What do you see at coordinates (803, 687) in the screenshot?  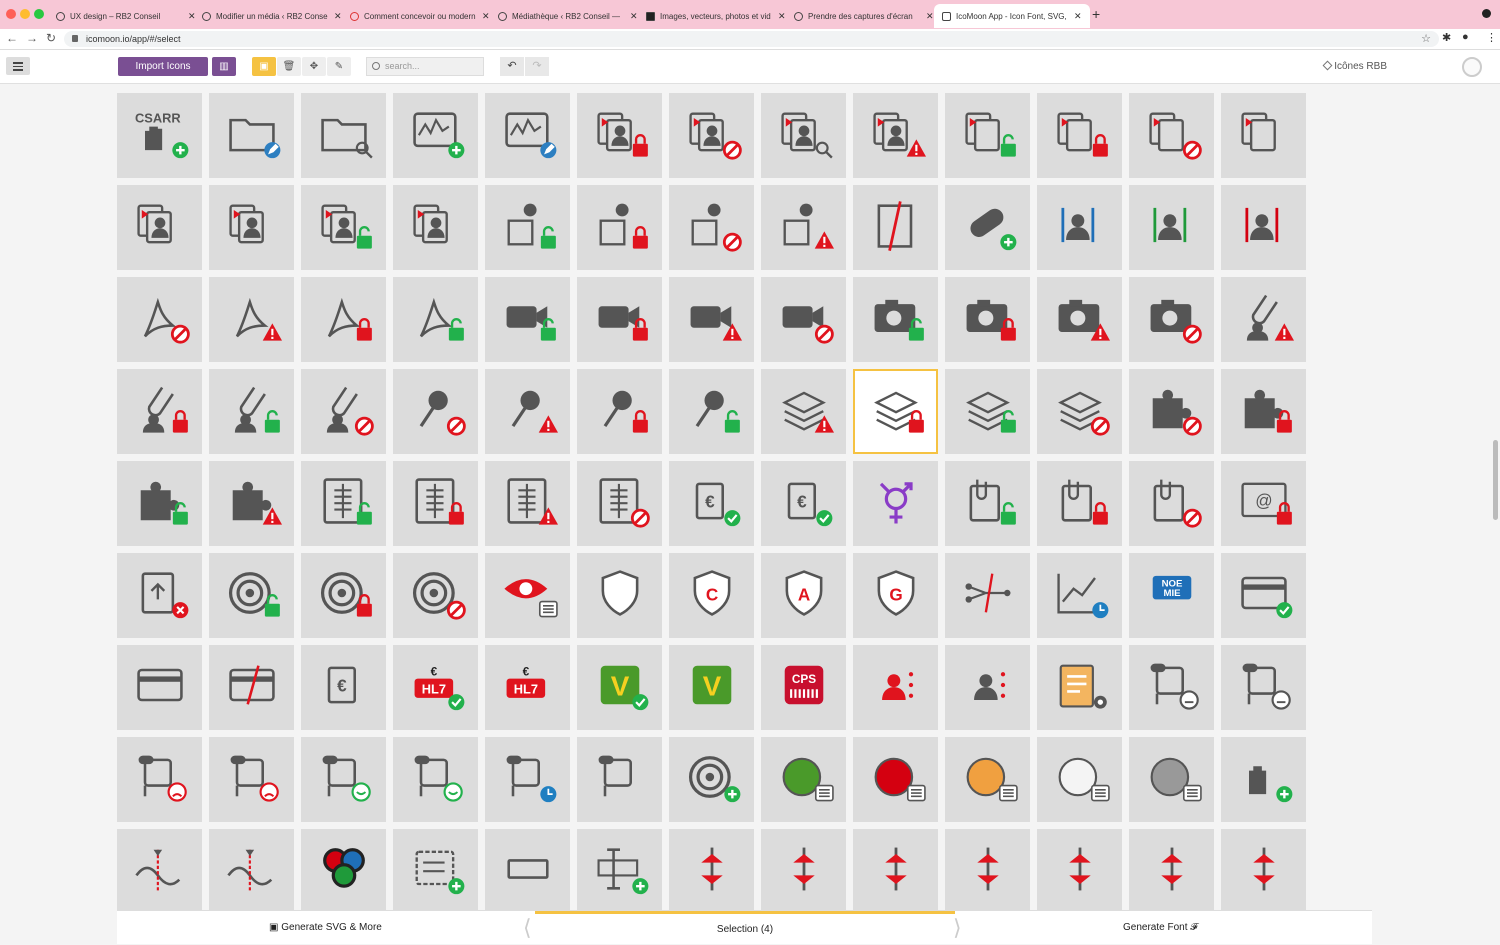 I see `icon-cell: CPS` at bounding box center [803, 687].